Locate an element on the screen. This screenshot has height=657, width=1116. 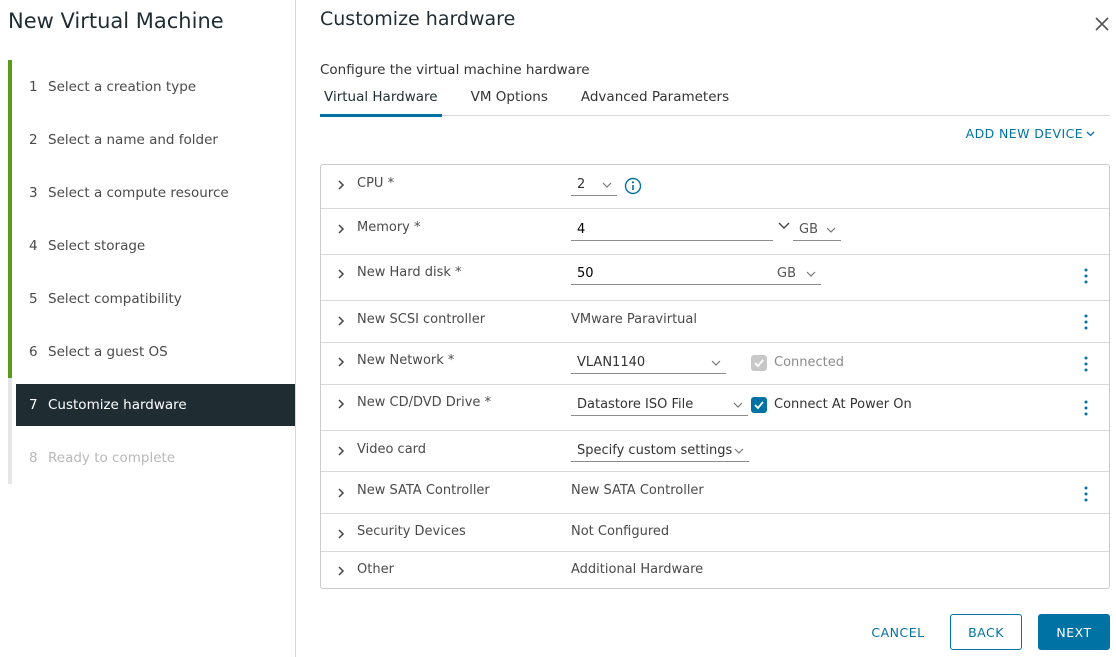
cdrom-label: New CD/DVD Drive * is located at coordinates (424, 402).